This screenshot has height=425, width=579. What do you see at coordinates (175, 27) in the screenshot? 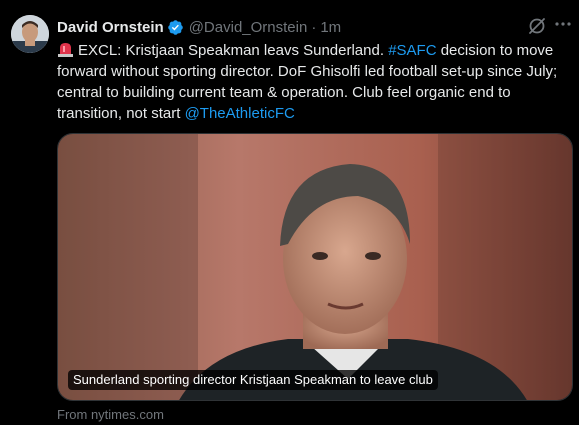
I see `verified-badge-icon` at bounding box center [175, 27].